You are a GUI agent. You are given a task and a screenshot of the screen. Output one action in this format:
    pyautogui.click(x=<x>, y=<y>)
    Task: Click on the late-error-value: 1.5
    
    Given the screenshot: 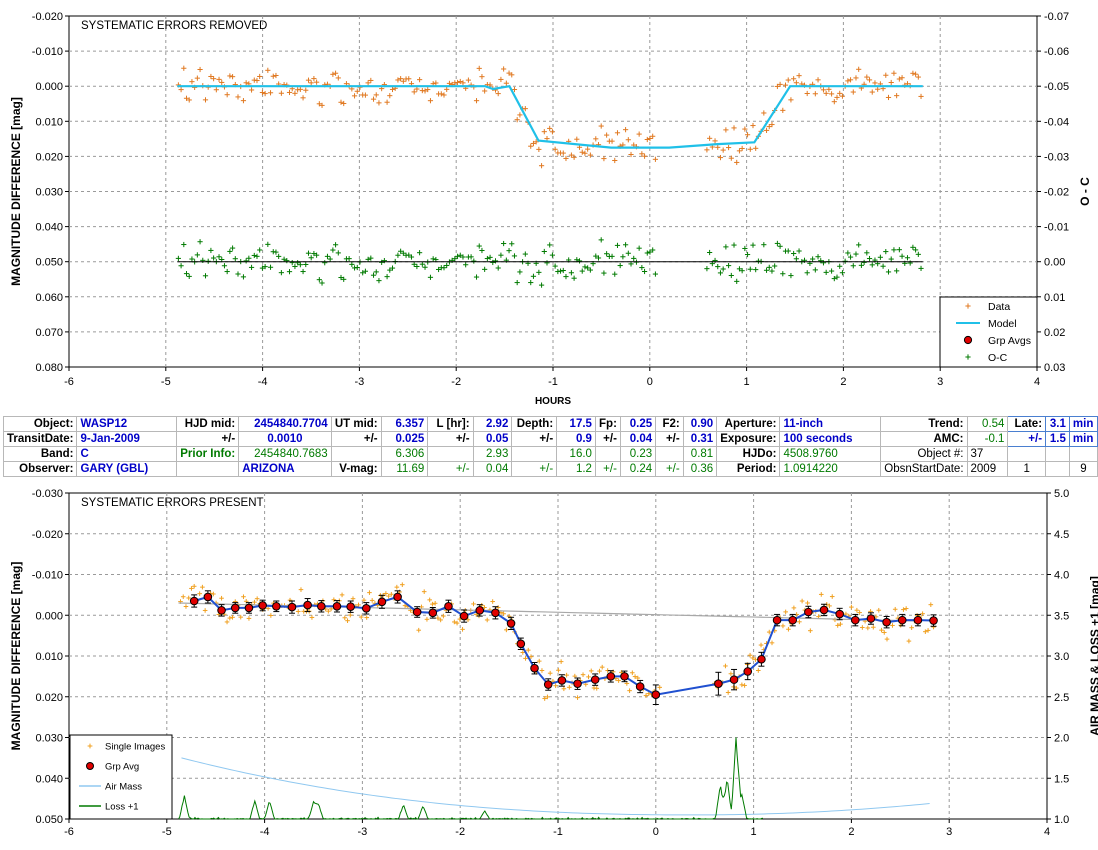 What is the action you would take?
    pyautogui.click(x=1057, y=439)
    